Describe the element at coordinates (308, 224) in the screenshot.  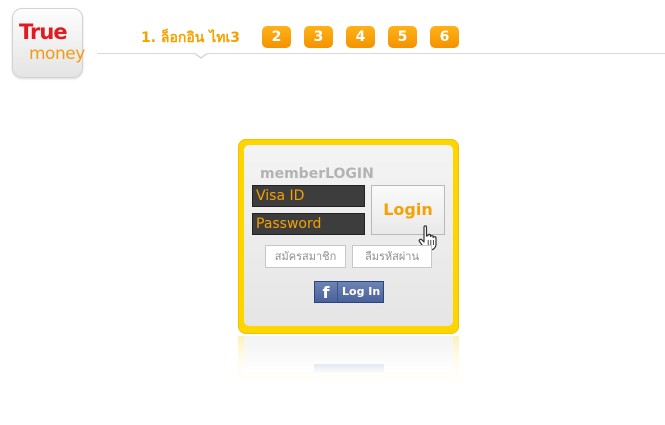
I see `password-input` at that location.